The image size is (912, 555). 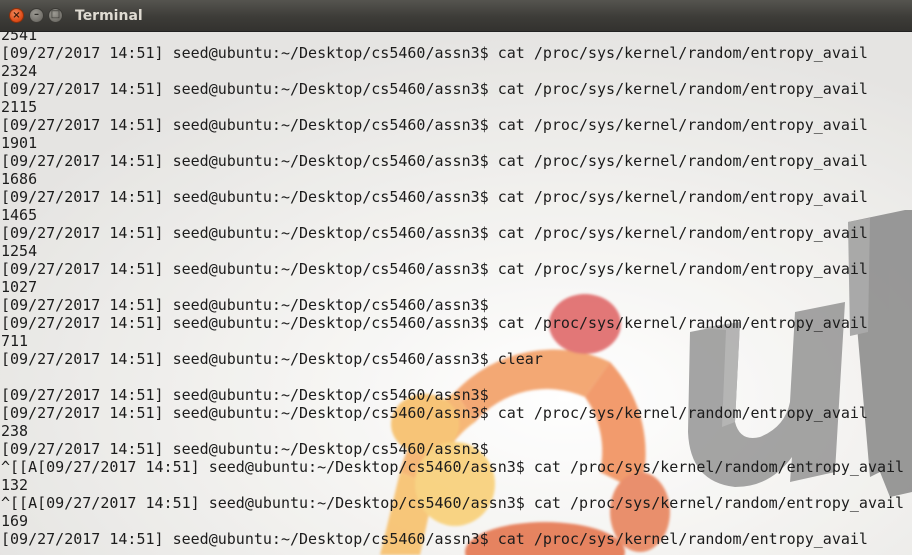 I want to click on minimize-icon: –, so click(x=36, y=14).